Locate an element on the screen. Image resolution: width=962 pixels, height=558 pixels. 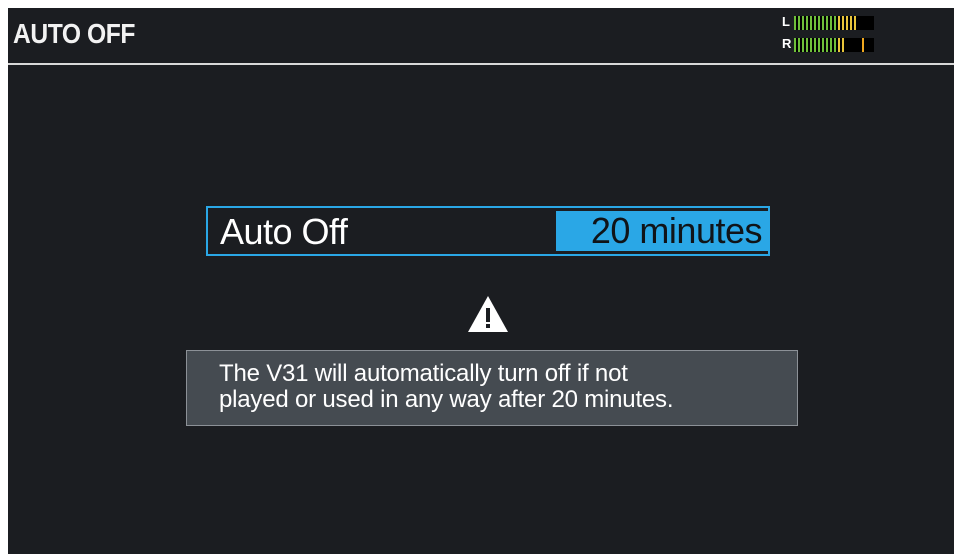
level-meter-right: R is located at coordinates (828, 44).